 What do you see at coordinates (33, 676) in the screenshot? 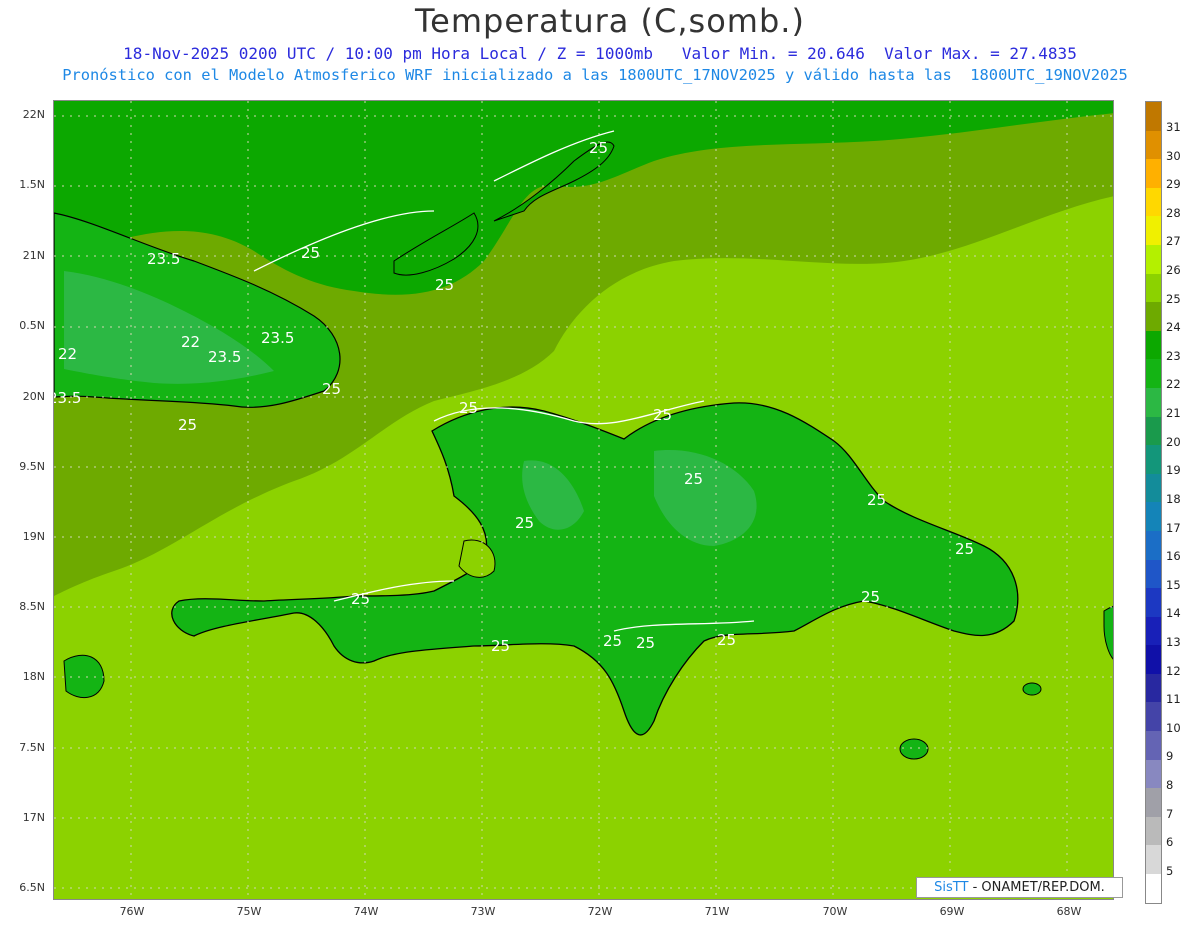
I see `lat-label: 18N` at bounding box center [33, 676].